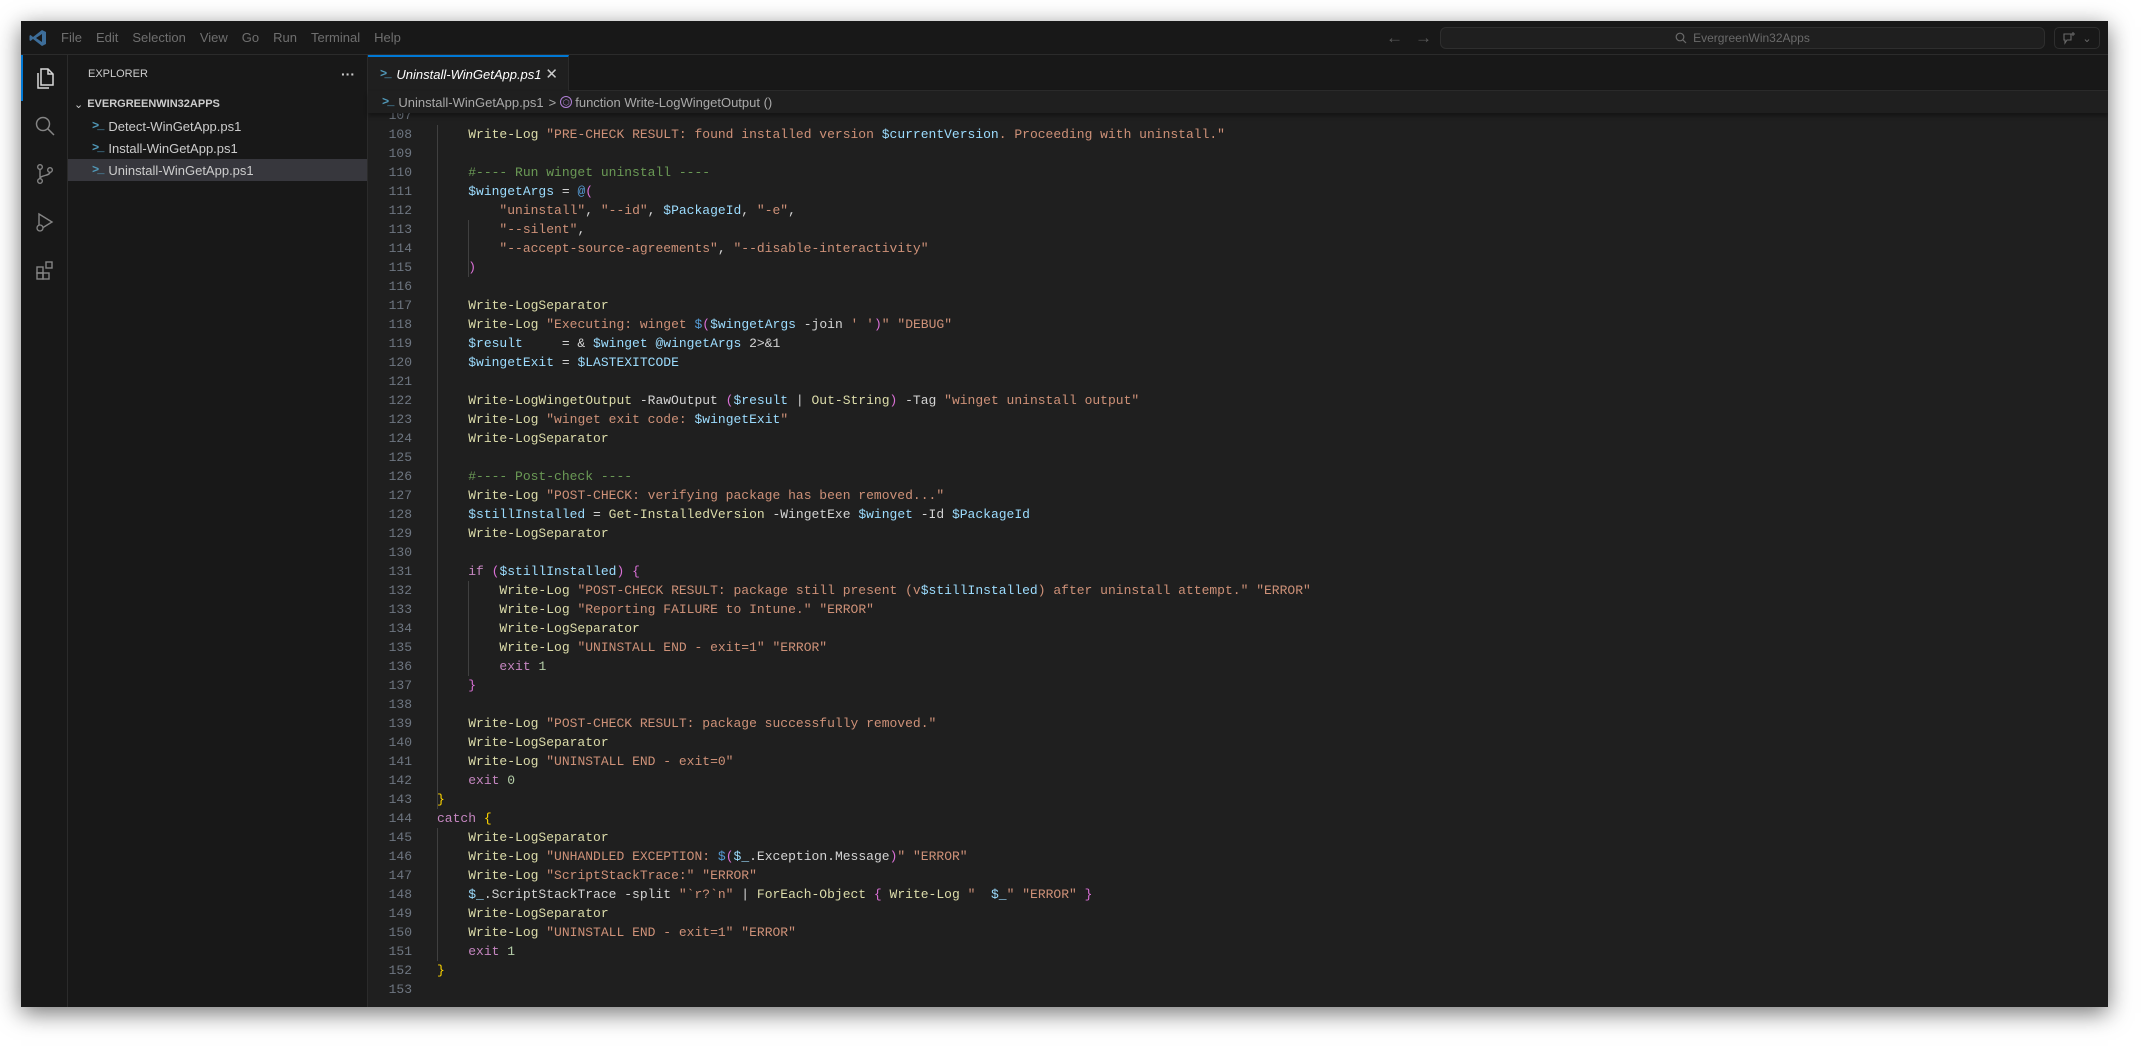 The height and width of the screenshot is (1049, 2151). What do you see at coordinates (181, 170) in the screenshot?
I see `file-label: Uninstall-WinGetApp.ps1` at bounding box center [181, 170].